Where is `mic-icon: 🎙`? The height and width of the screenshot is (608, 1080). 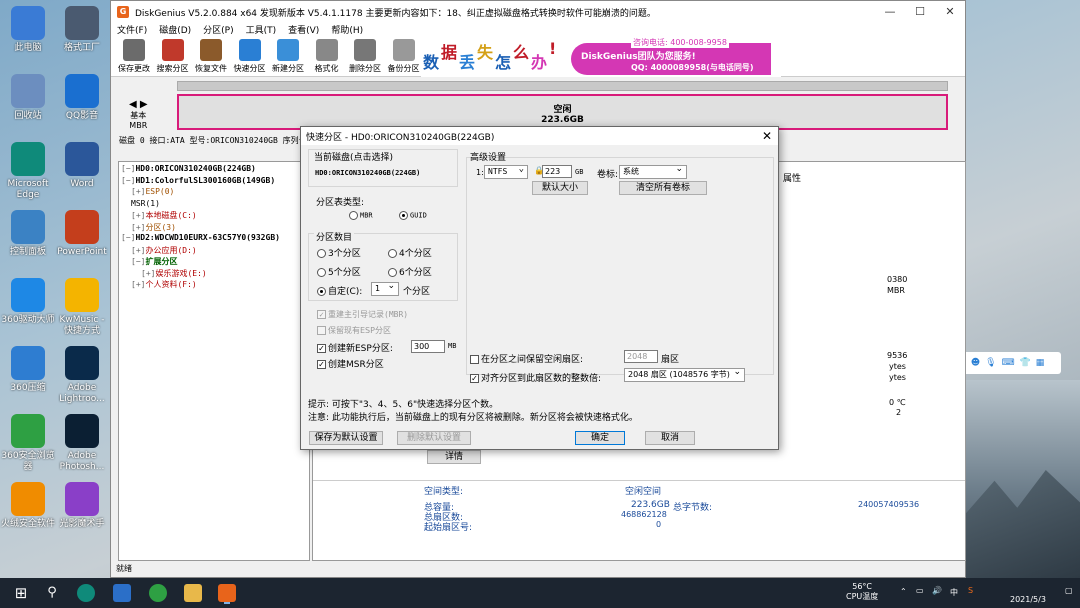 mic-icon: 🎙 is located at coordinates (990, 363).